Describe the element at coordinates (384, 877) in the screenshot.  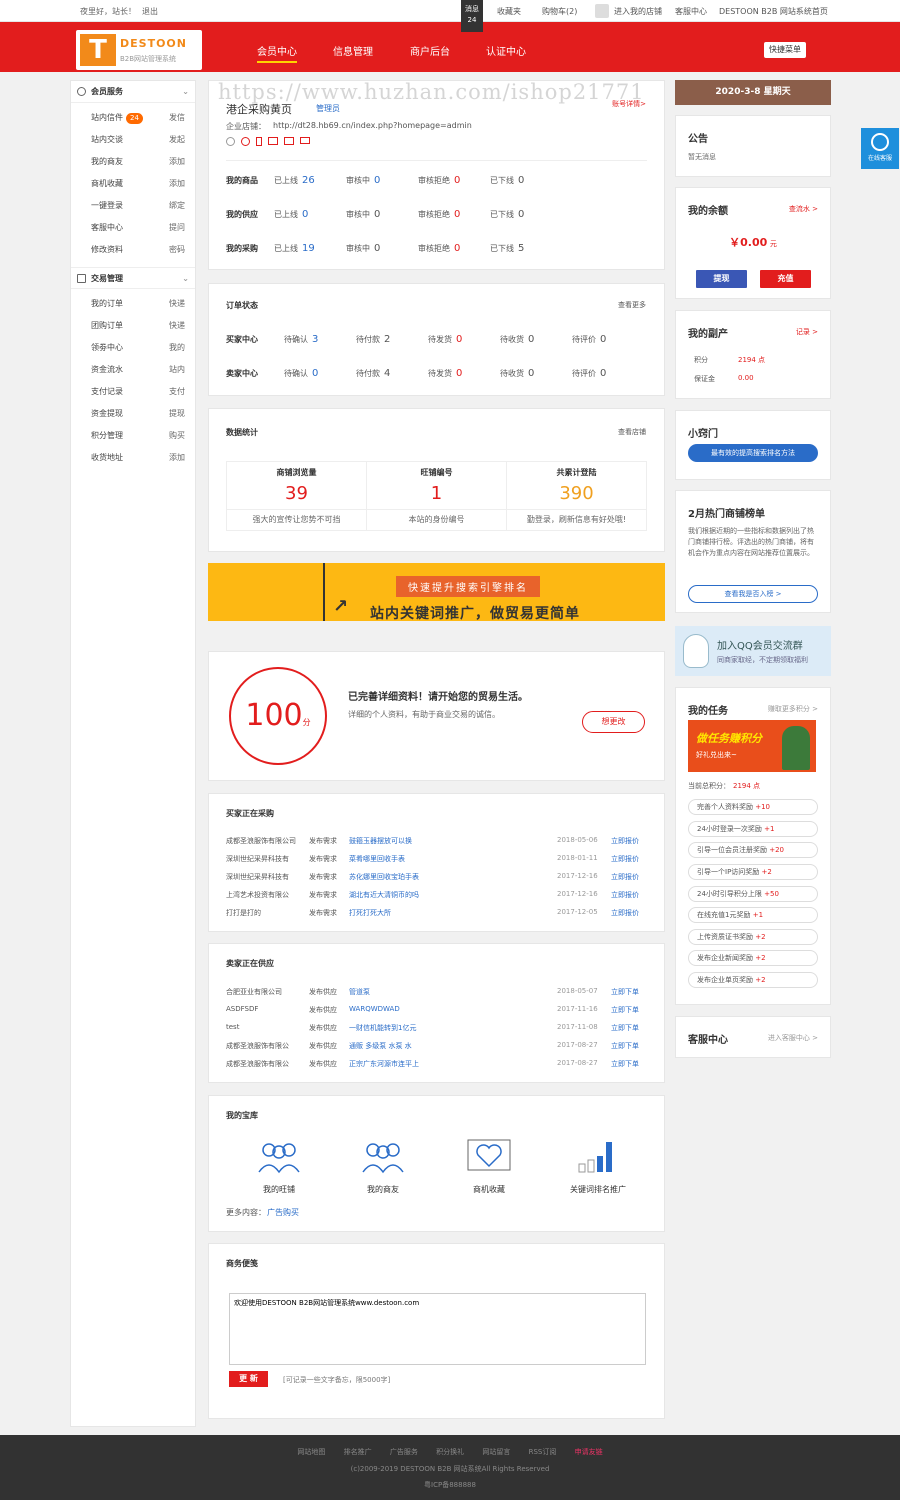
I see `item-link: 苏化娜里回收宝珀手表` at that location.